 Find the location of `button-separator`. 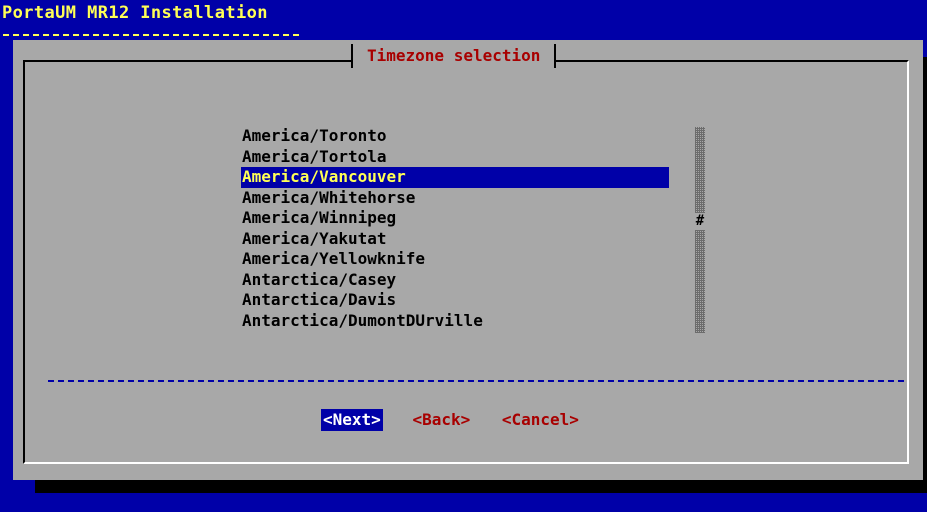

button-separator is located at coordinates (476, 381).